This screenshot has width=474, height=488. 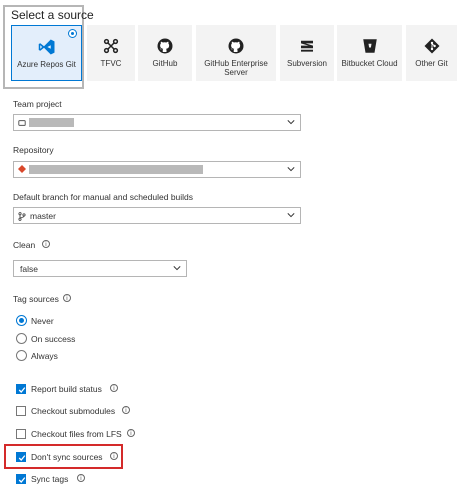 What do you see at coordinates (307, 45) in the screenshot?
I see `subversion-icon` at bounding box center [307, 45].